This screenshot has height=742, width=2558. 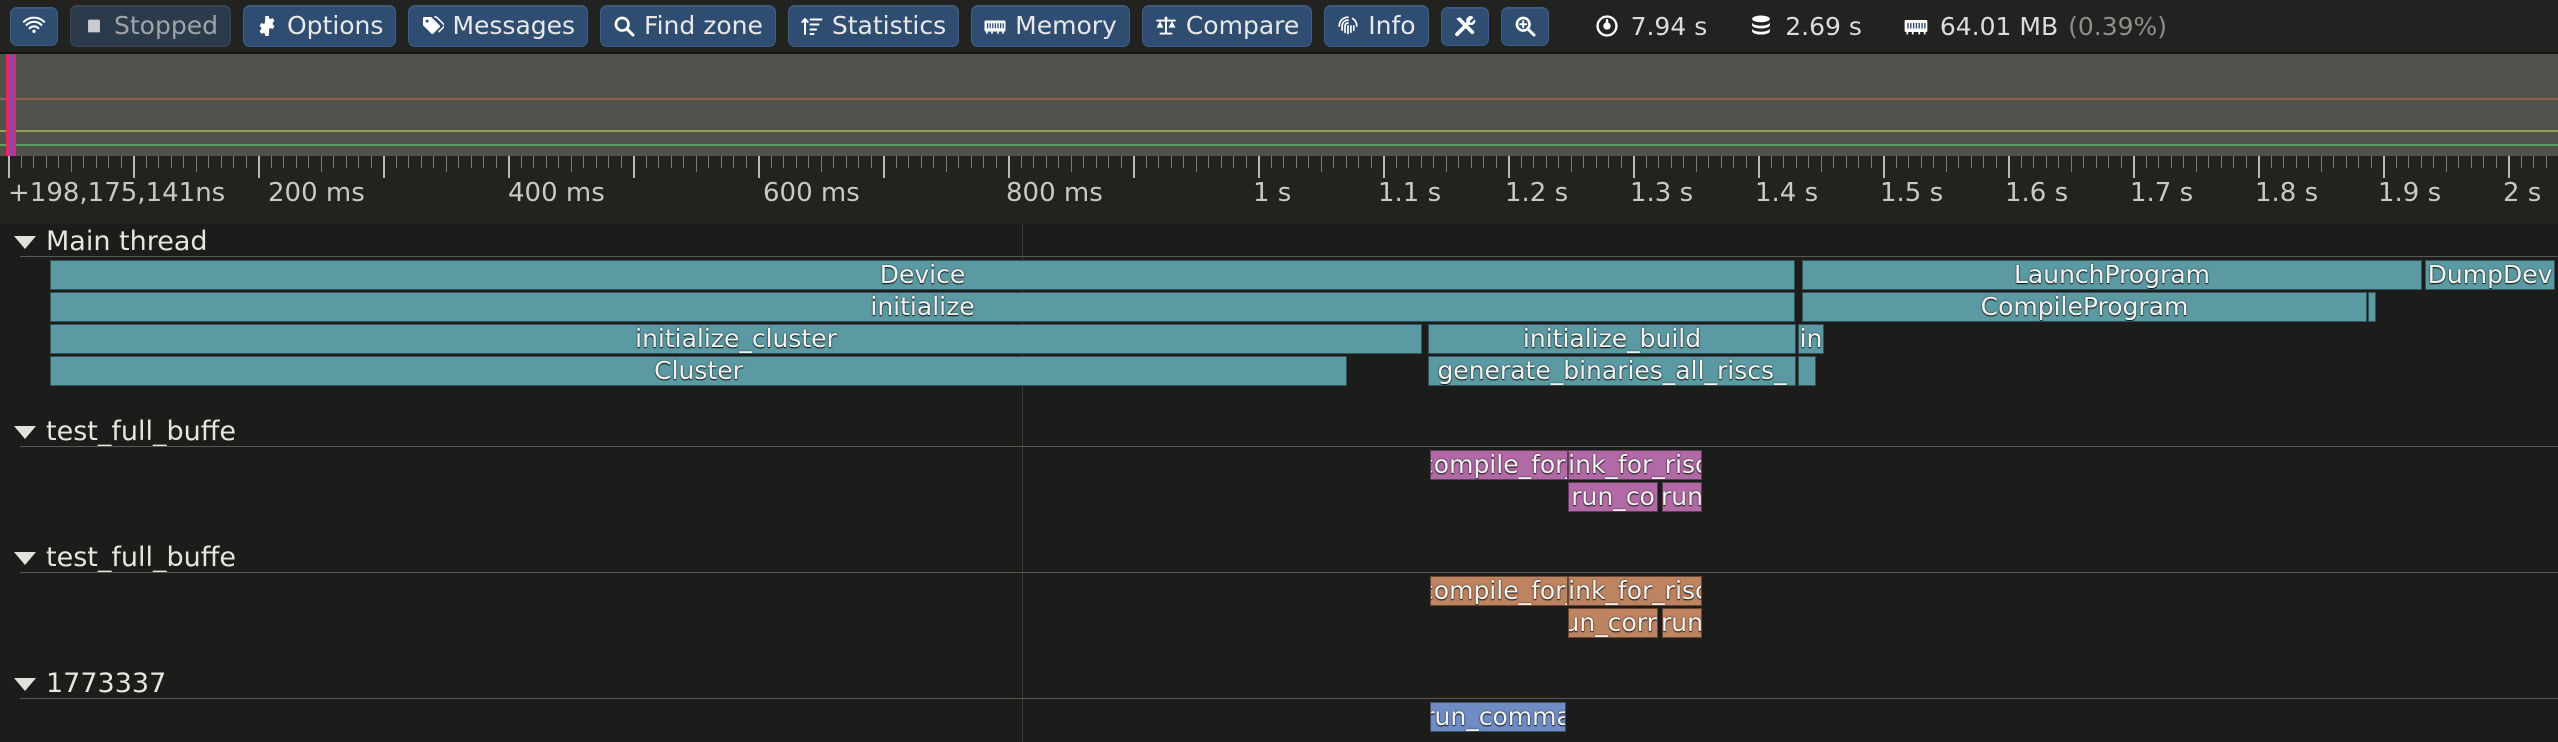 I want to click on zone-label: link_for_risc, so click(x=1635, y=464).